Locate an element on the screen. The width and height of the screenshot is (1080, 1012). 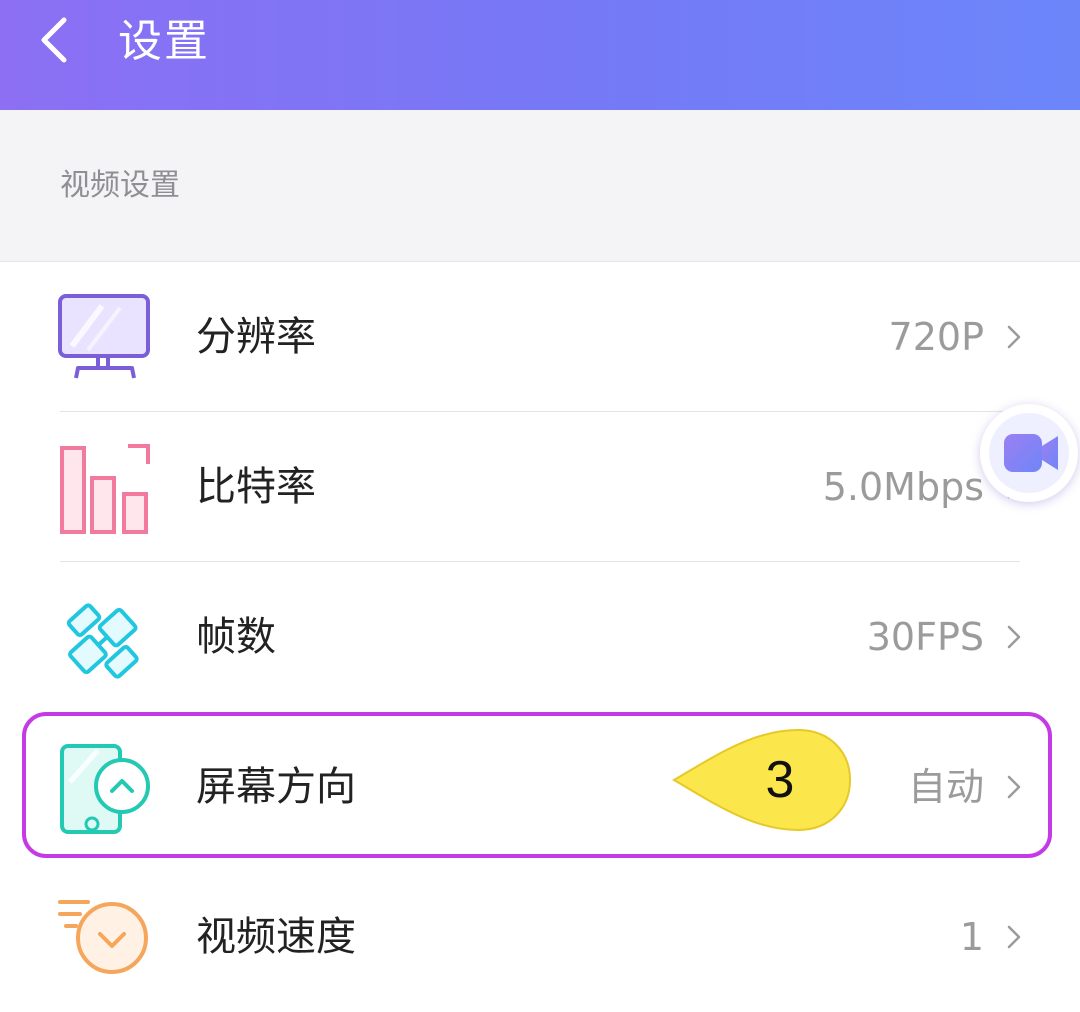
setting-row-bitrate: 比特率 5.0Mbps is located at coordinates (540, 487).